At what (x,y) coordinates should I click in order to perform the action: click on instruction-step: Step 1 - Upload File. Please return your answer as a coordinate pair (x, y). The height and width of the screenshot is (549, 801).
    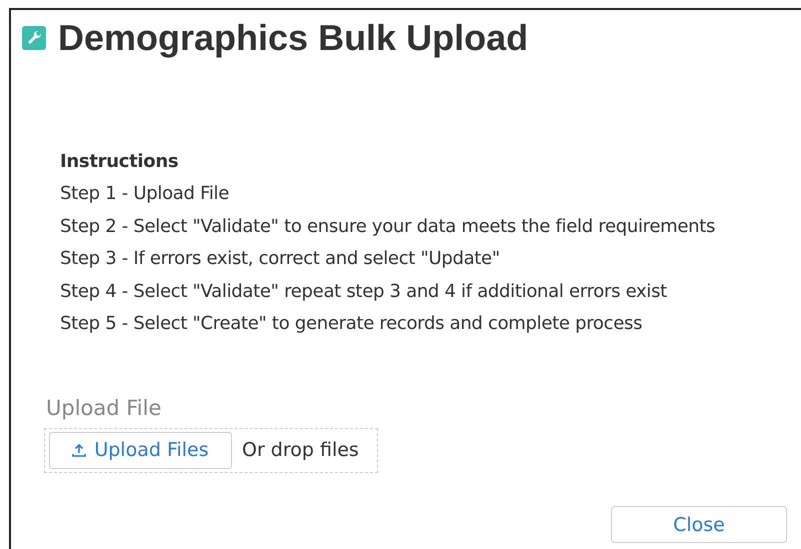
    Looking at the image, I should click on (430, 194).